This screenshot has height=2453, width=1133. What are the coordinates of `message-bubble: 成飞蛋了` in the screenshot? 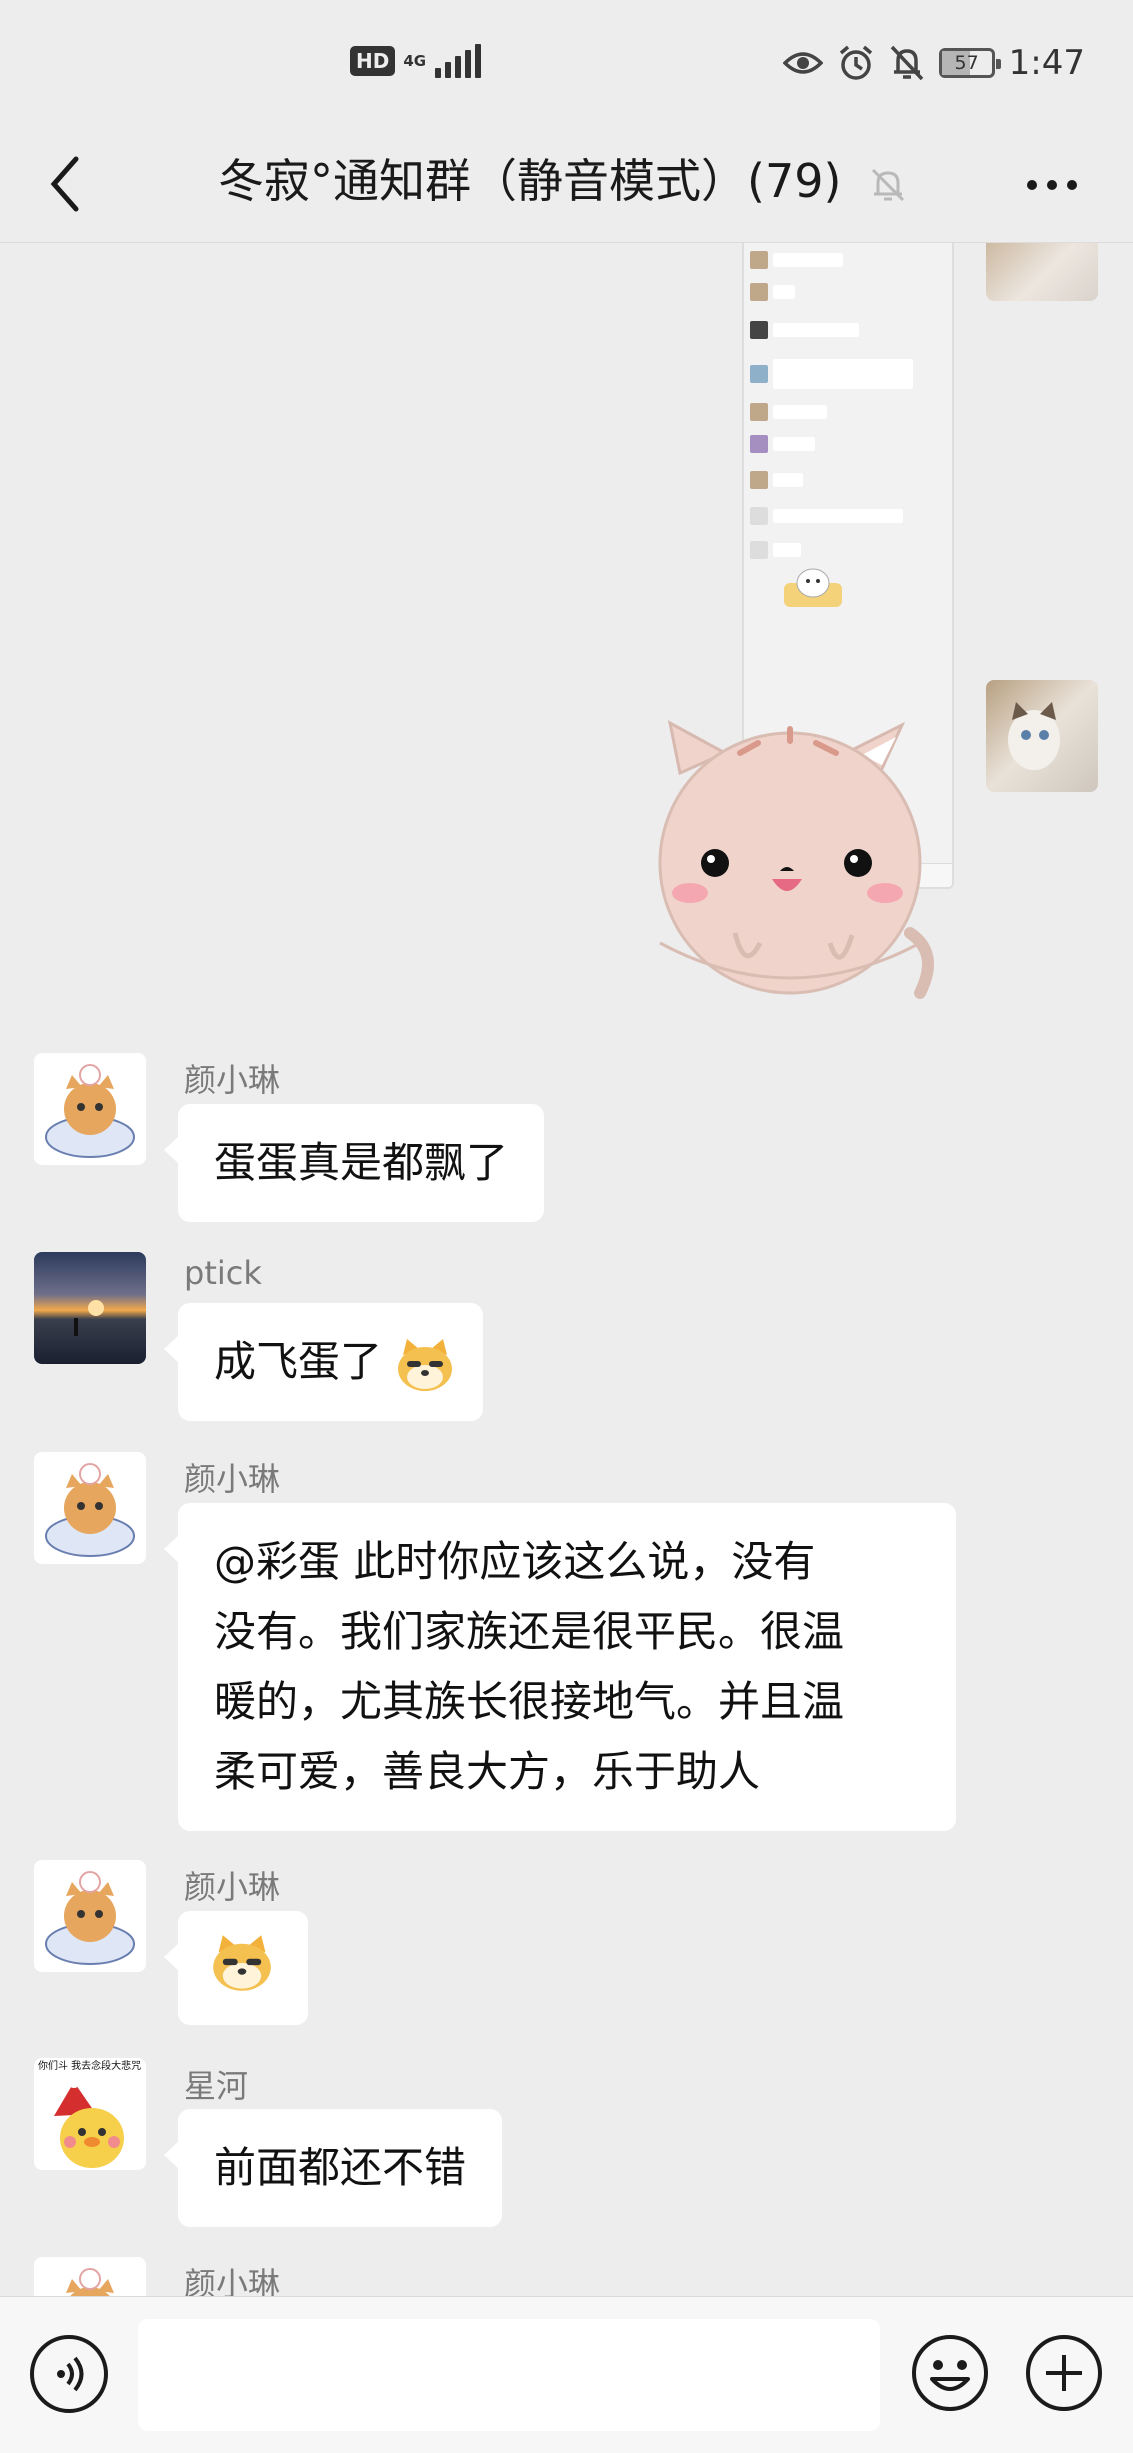 It's located at (323, 1362).